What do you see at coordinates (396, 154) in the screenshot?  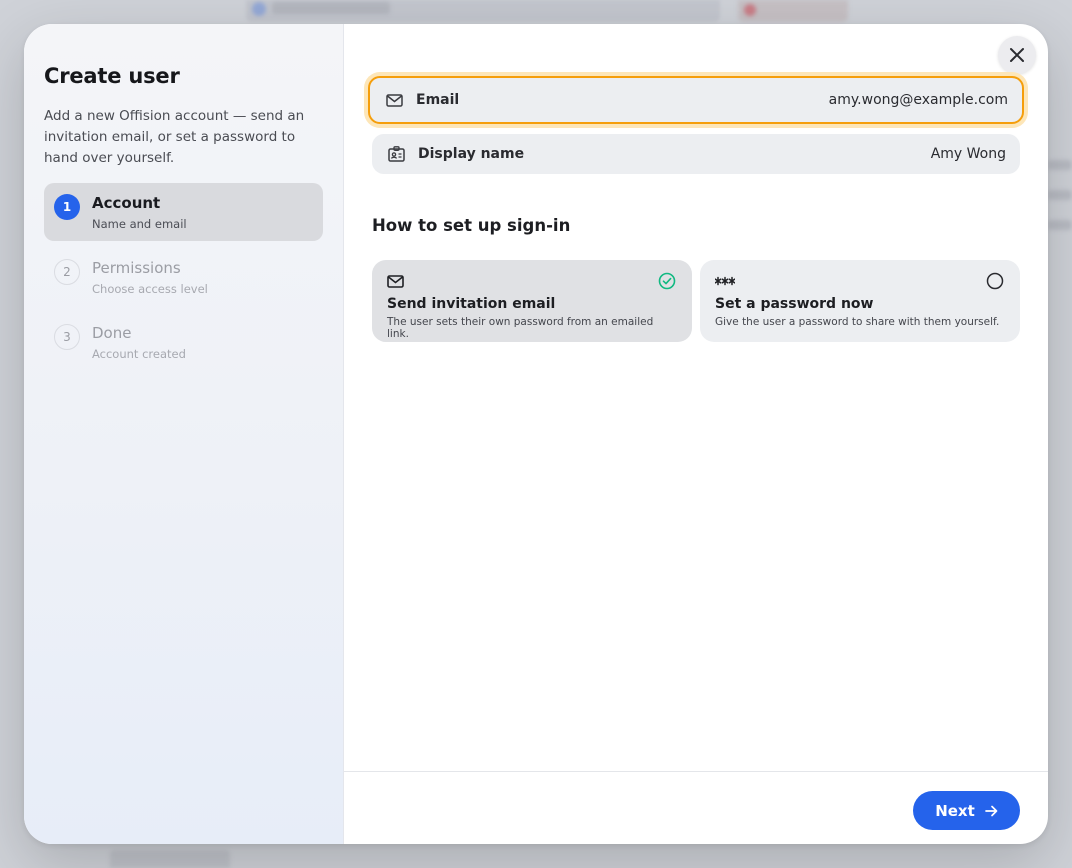 I see `id-card-icon` at bounding box center [396, 154].